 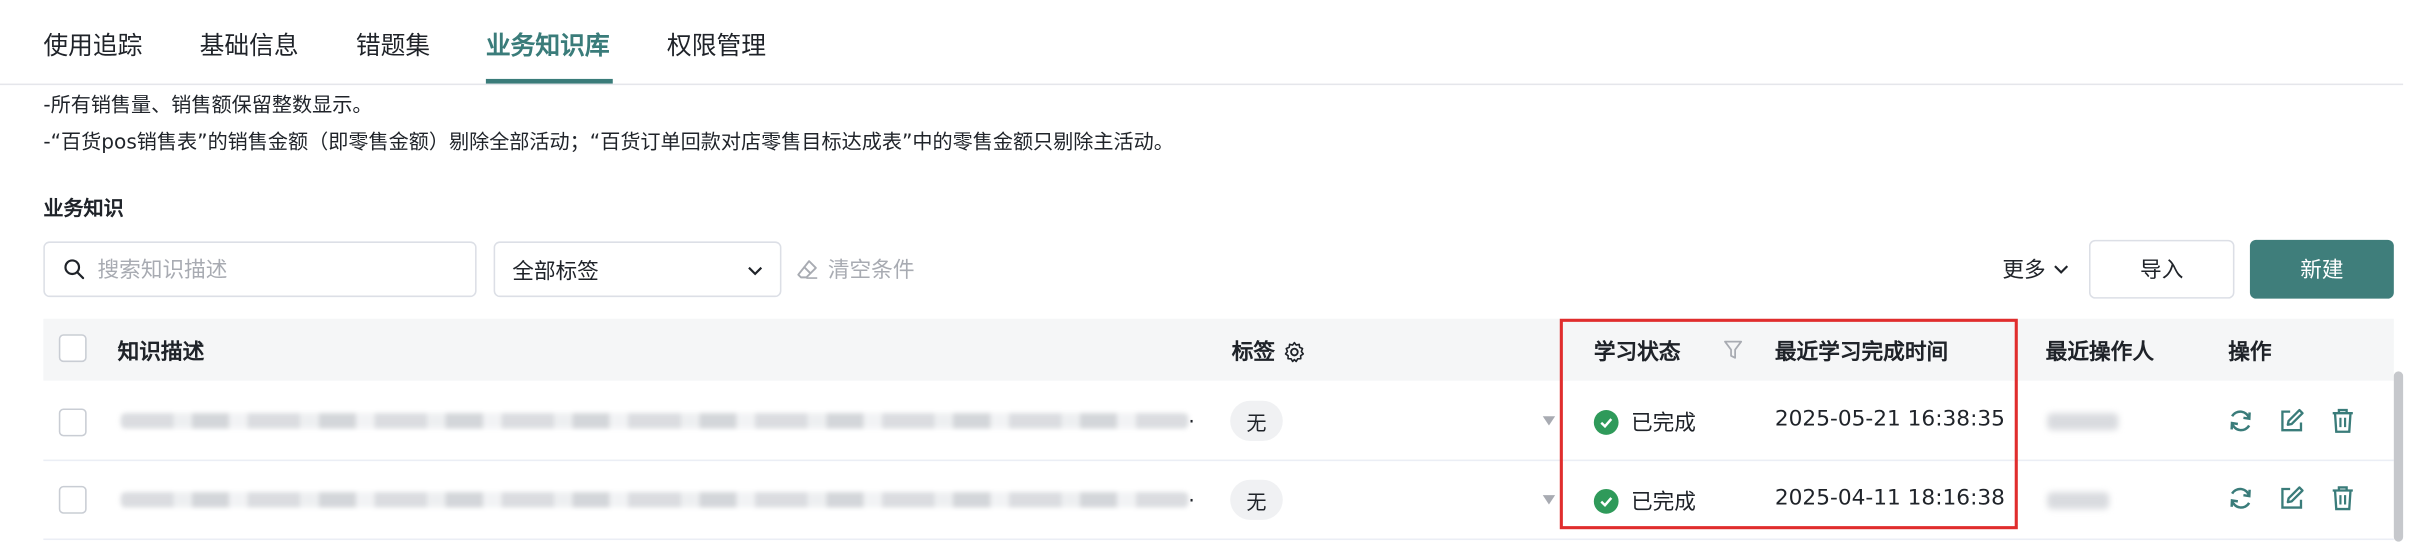 What do you see at coordinates (275, 270) in the screenshot?
I see `search-input` at bounding box center [275, 270].